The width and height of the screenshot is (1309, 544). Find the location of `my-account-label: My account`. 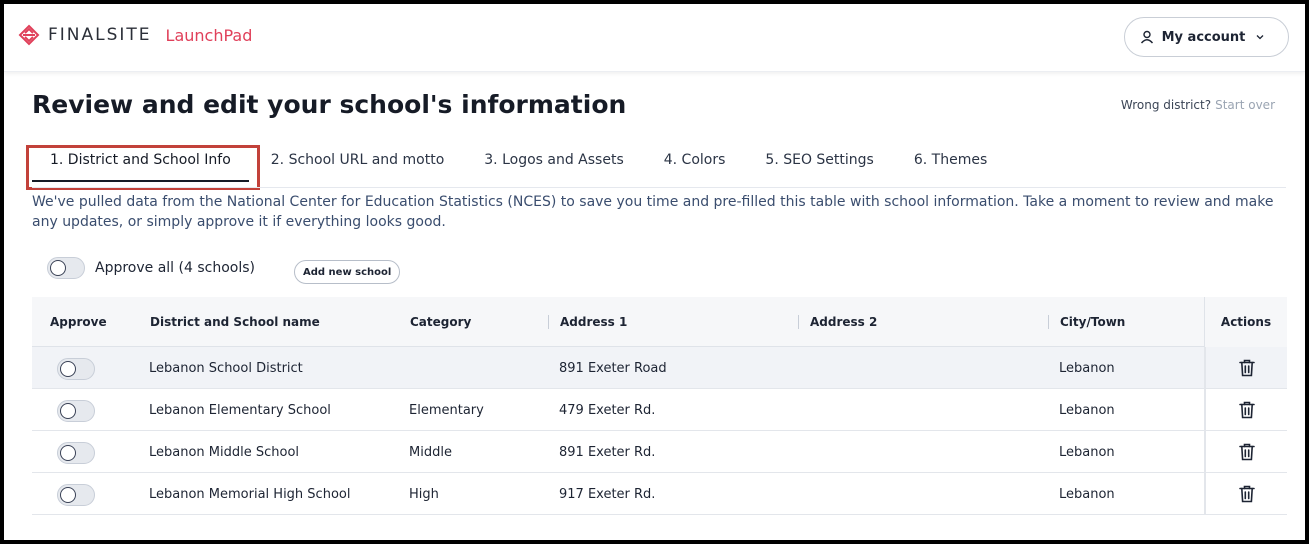

my-account-label: My account is located at coordinates (1203, 37).